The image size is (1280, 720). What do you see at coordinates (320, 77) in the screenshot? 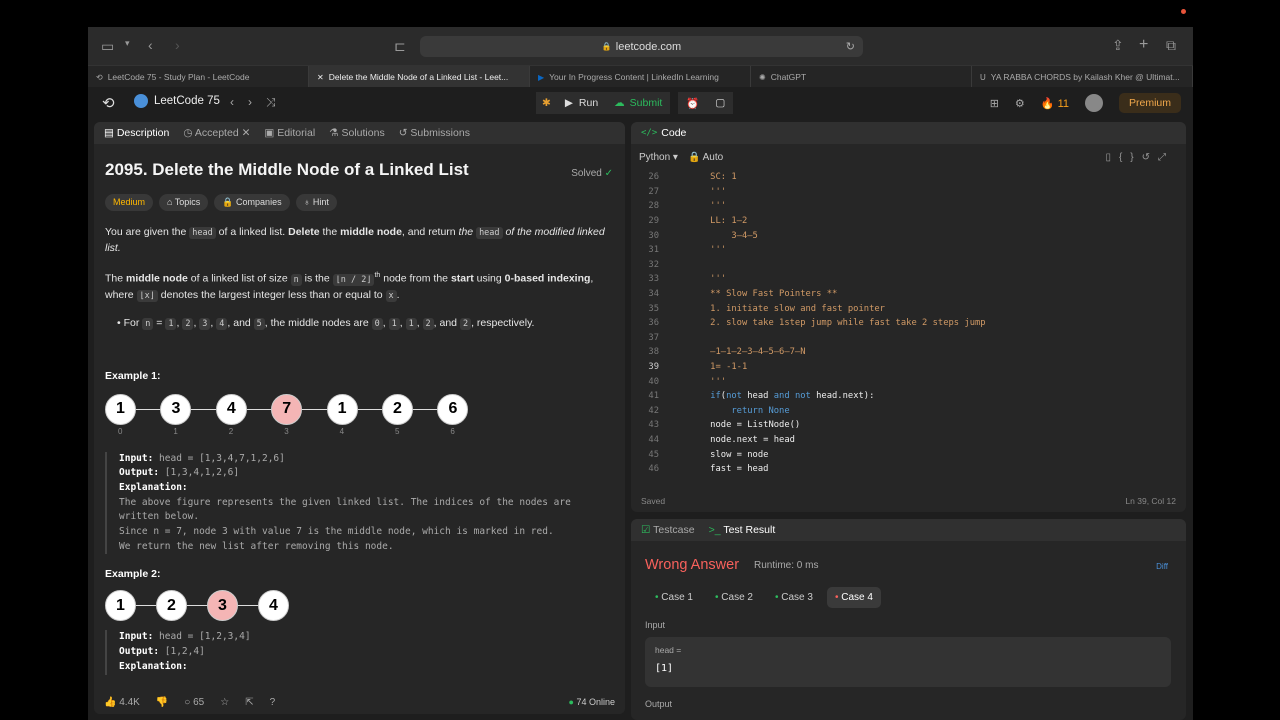
I see `close-icon: ✕` at bounding box center [320, 77].